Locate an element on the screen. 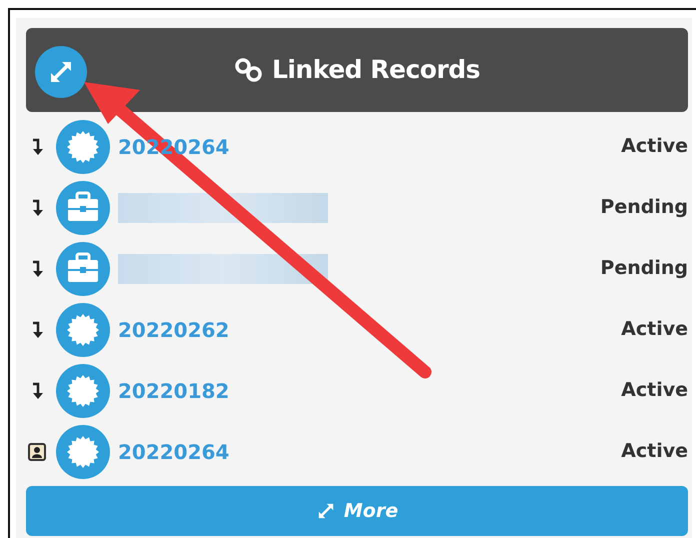 The width and height of the screenshot is (696, 538). record-link: 20220262 is located at coordinates (174, 330).